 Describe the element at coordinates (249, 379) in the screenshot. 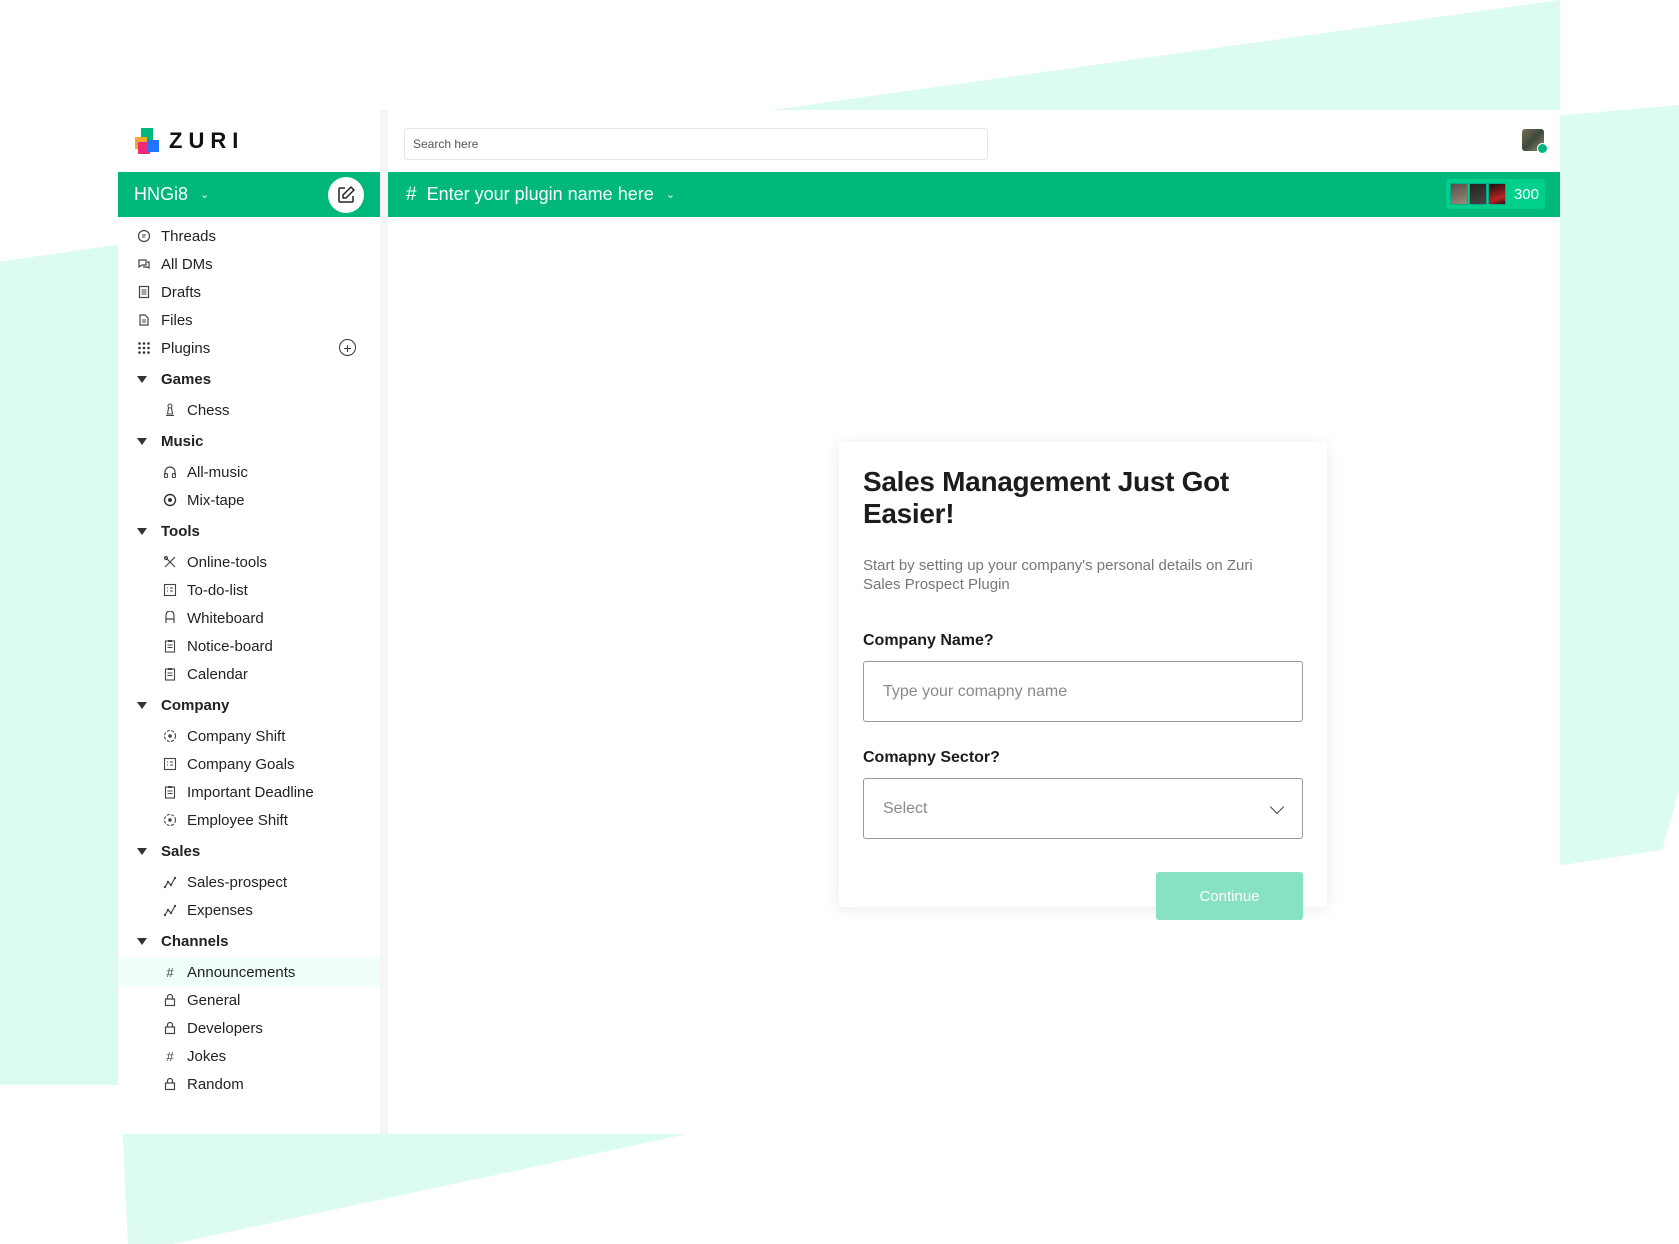

I see `section-games: Games` at that location.